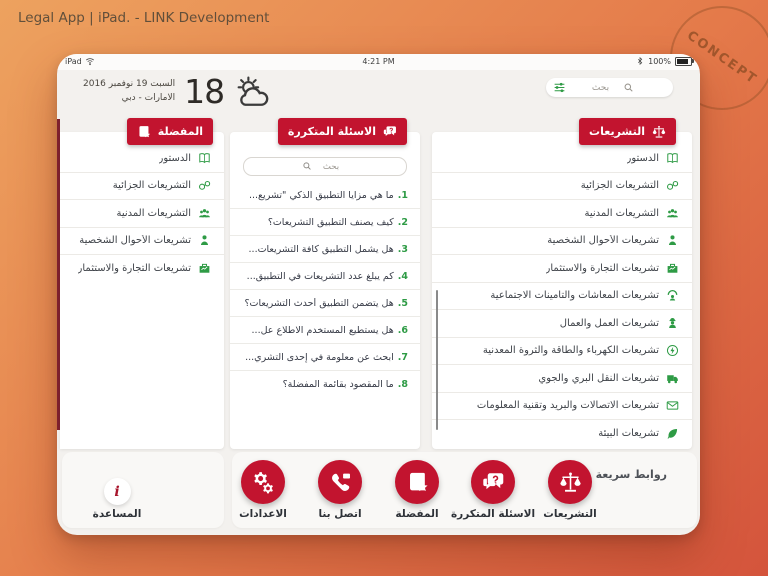 The image size is (768, 576). Describe the element at coordinates (609, 87) in the screenshot. I see `global-search` at that location.